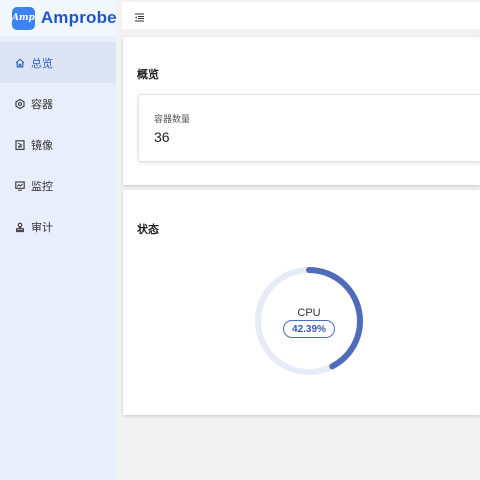  I want to click on menu-fold-icon, so click(139, 16).